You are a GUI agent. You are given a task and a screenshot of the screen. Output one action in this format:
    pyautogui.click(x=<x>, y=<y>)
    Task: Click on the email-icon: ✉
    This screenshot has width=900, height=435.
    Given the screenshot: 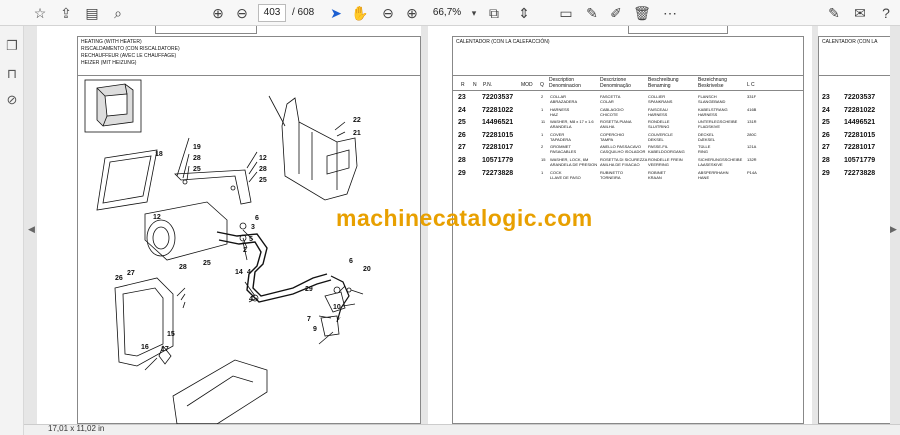 What is the action you would take?
    pyautogui.click(x=860, y=13)
    